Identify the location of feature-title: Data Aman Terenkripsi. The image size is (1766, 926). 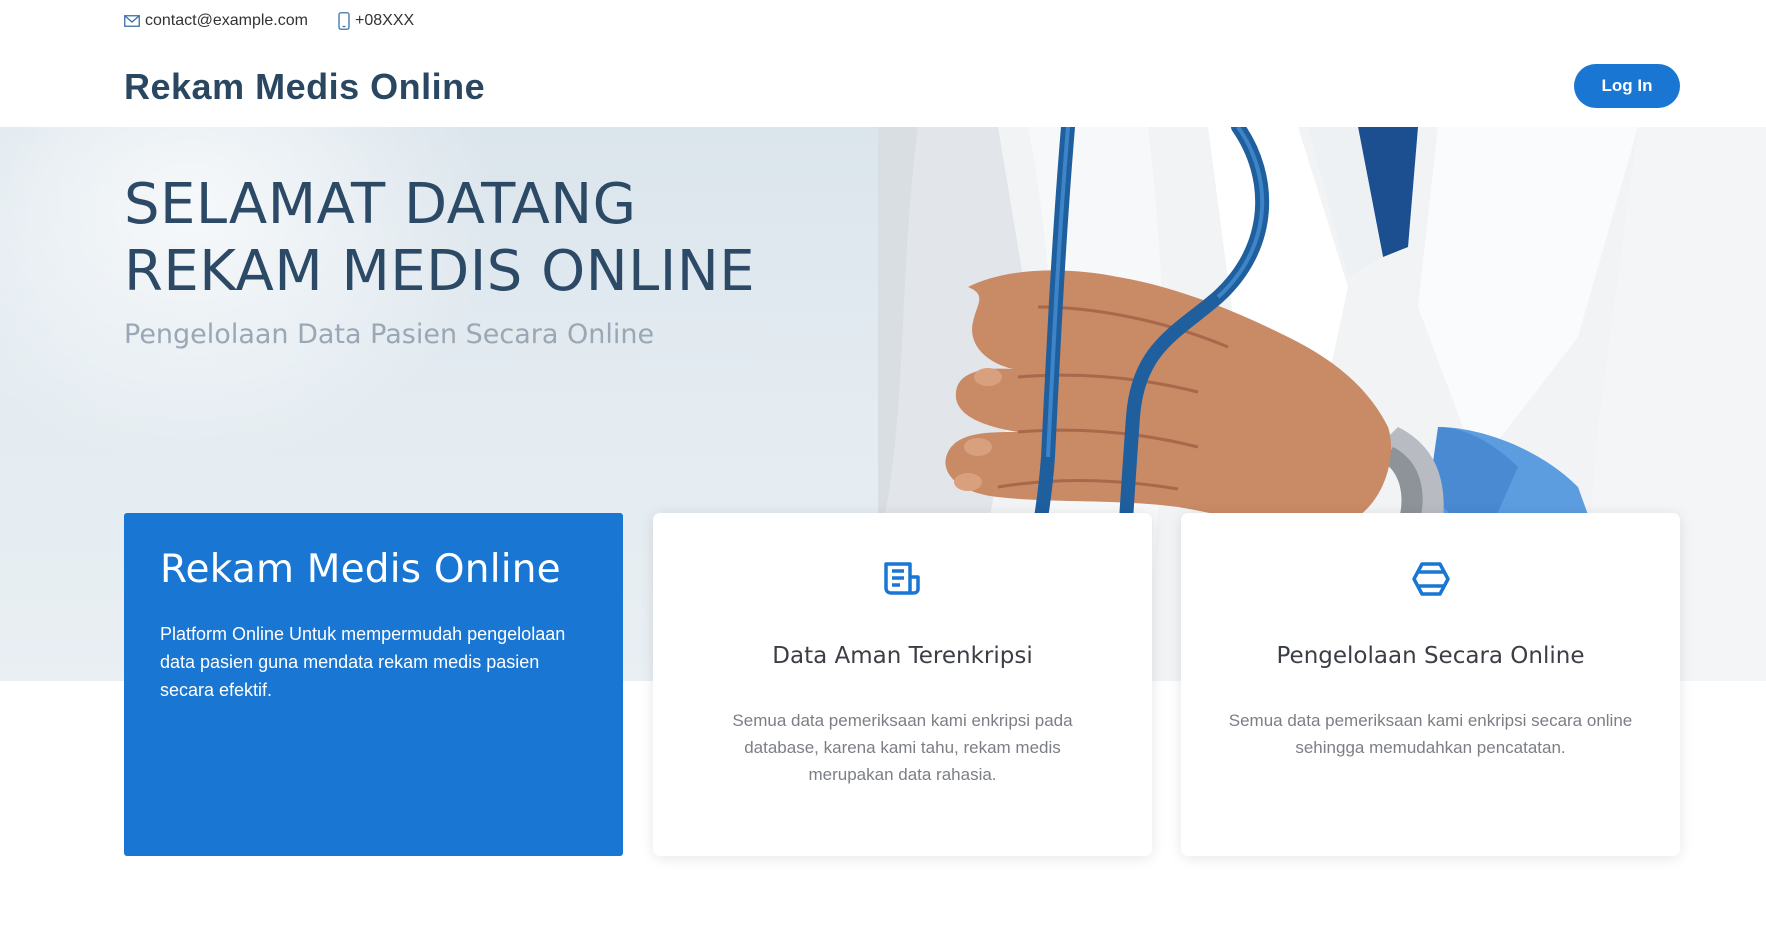
(902, 656).